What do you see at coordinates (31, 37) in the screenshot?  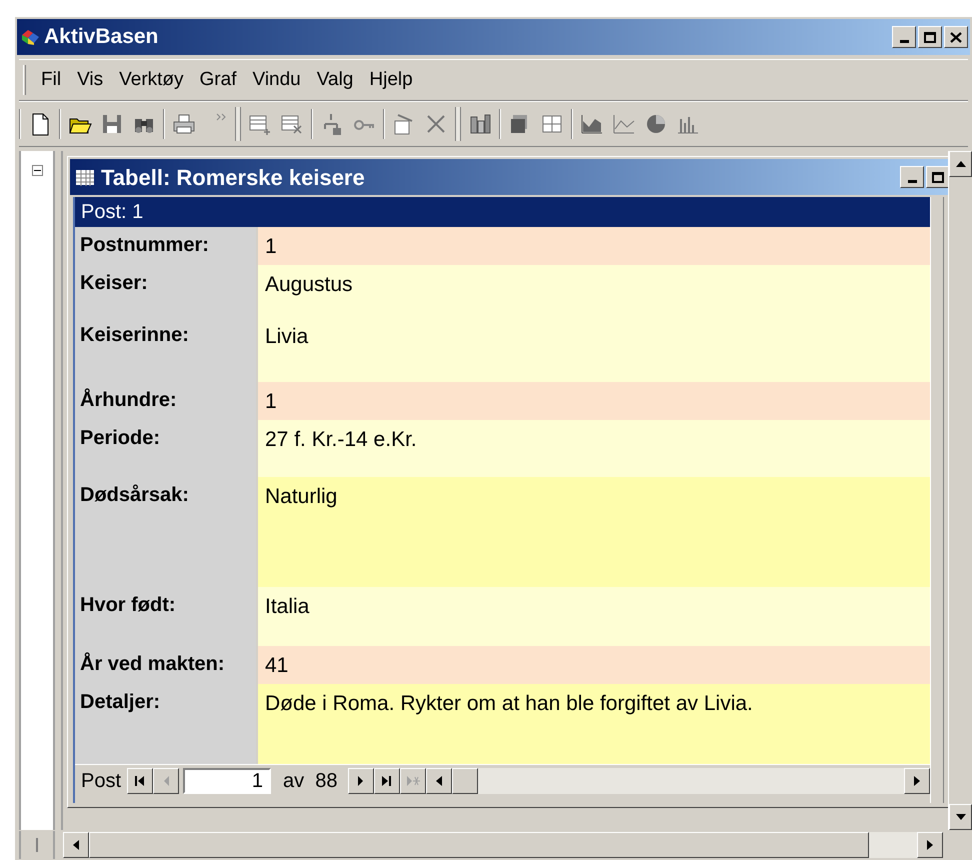 I see `app-logo-icon` at bounding box center [31, 37].